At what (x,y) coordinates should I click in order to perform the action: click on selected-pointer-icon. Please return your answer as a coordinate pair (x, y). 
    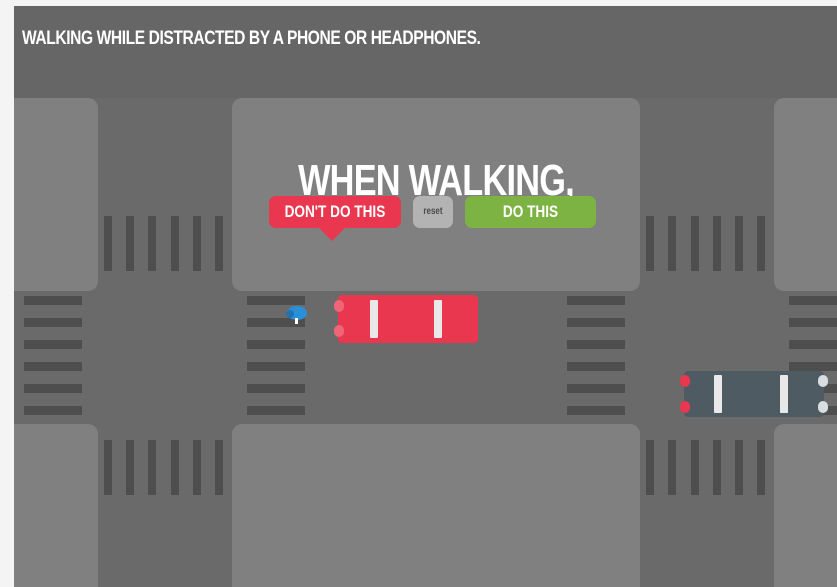
    Looking at the image, I should click on (332, 234).